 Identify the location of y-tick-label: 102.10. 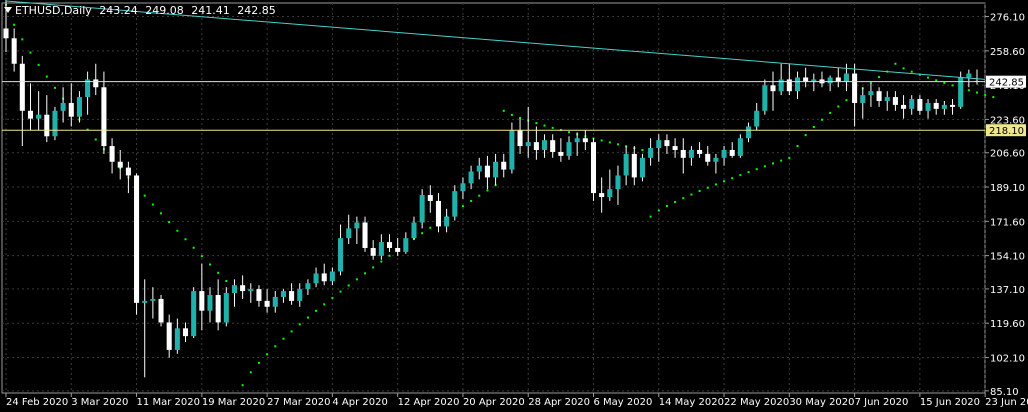
(1007, 359).